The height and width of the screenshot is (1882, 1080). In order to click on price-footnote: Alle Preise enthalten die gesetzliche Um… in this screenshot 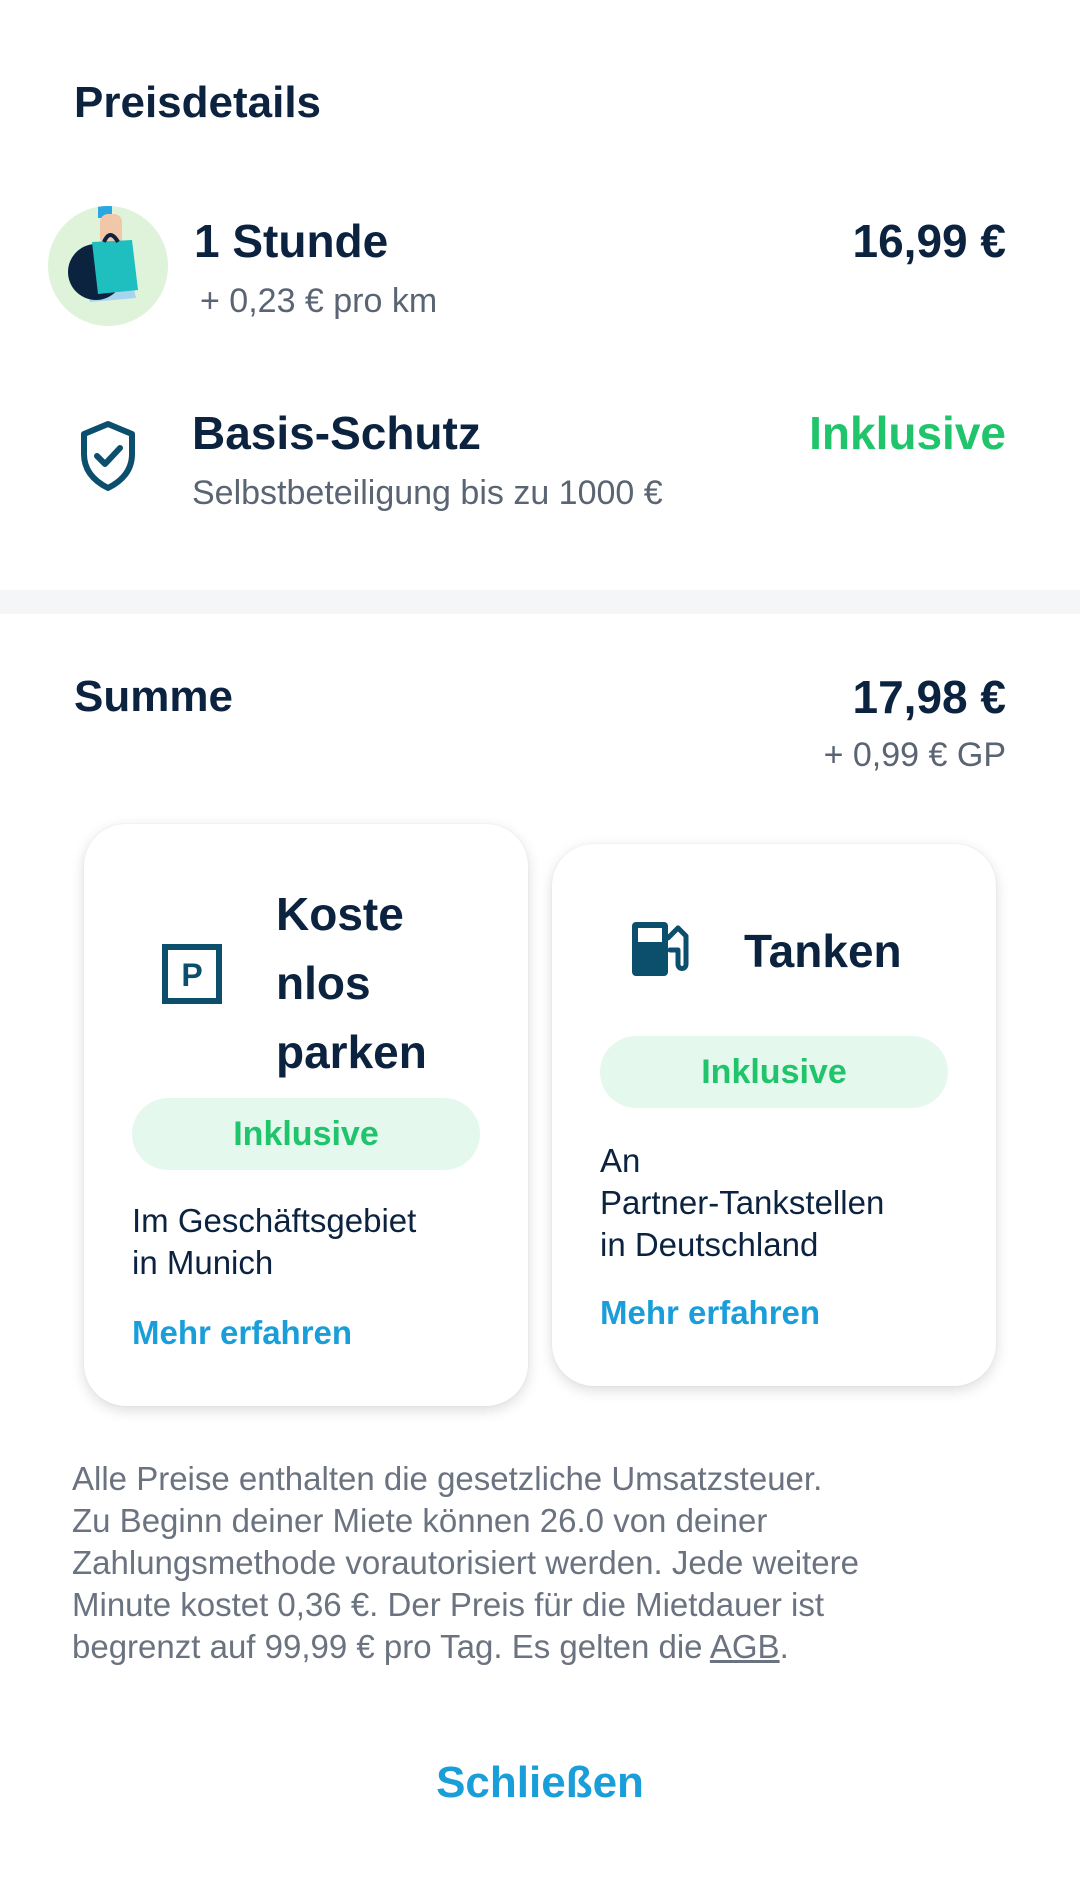, I will do `click(522, 1563)`.